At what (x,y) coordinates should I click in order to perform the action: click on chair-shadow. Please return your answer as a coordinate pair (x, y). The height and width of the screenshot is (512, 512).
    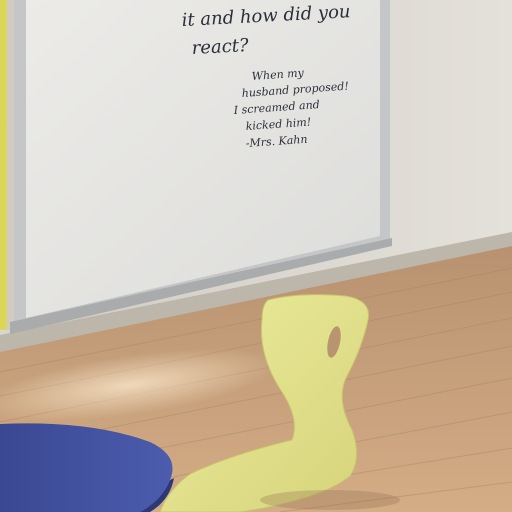
    Looking at the image, I should click on (330, 500).